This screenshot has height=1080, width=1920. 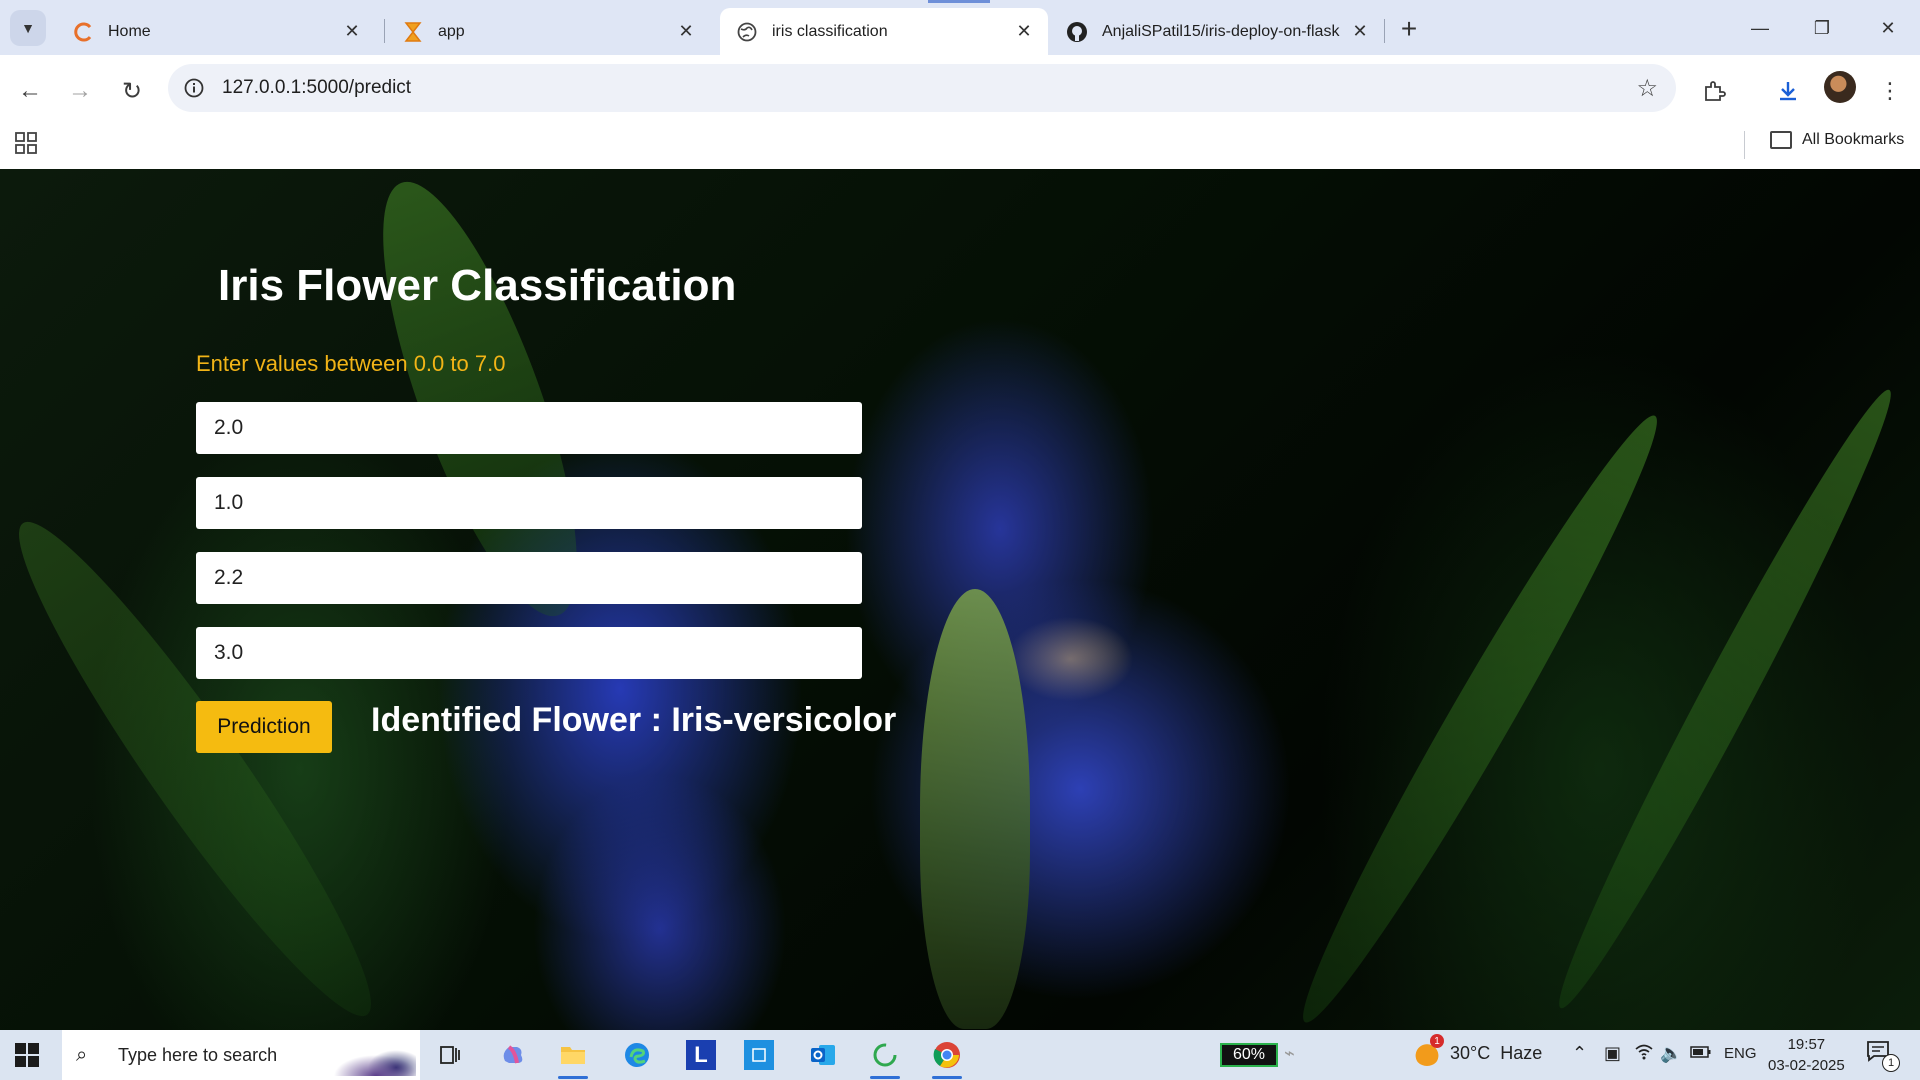 What do you see at coordinates (1579, 1053) in the screenshot?
I see `tray-chevron-up-icon: ⌃` at bounding box center [1579, 1053].